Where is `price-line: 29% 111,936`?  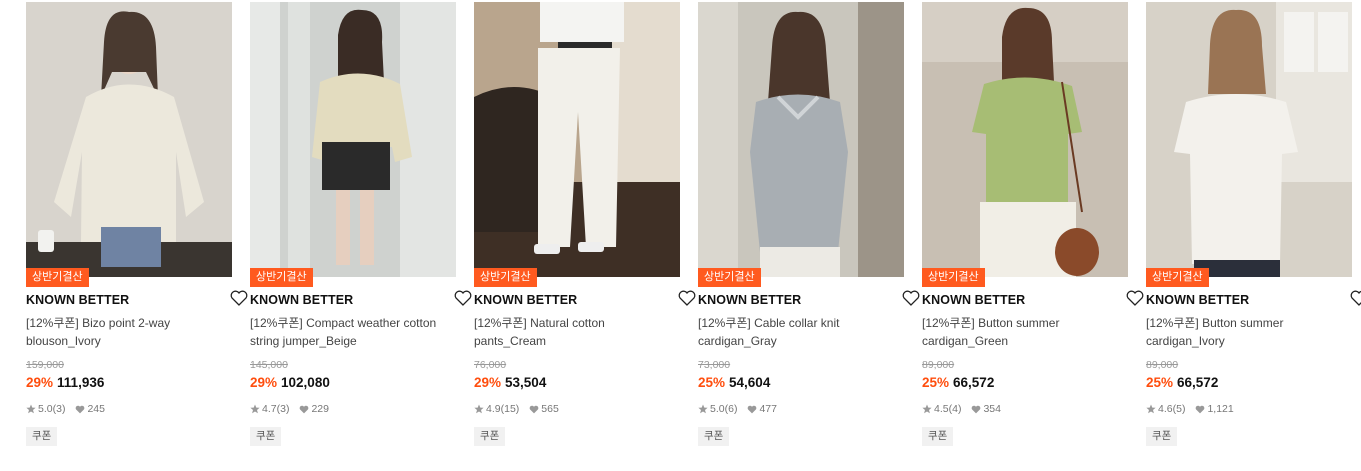
price-line: 29% 111,936 is located at coordinates (65, 382).